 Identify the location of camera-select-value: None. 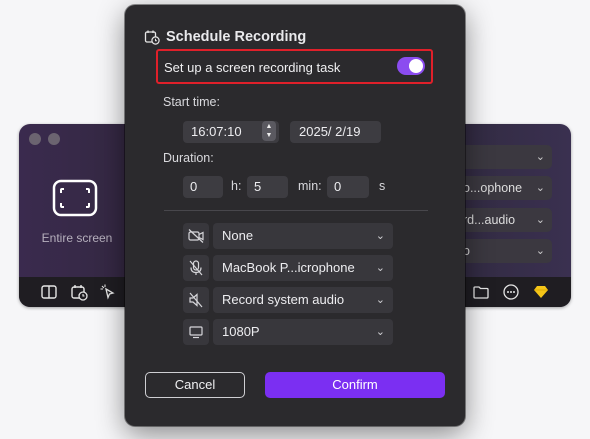
(238, 235).